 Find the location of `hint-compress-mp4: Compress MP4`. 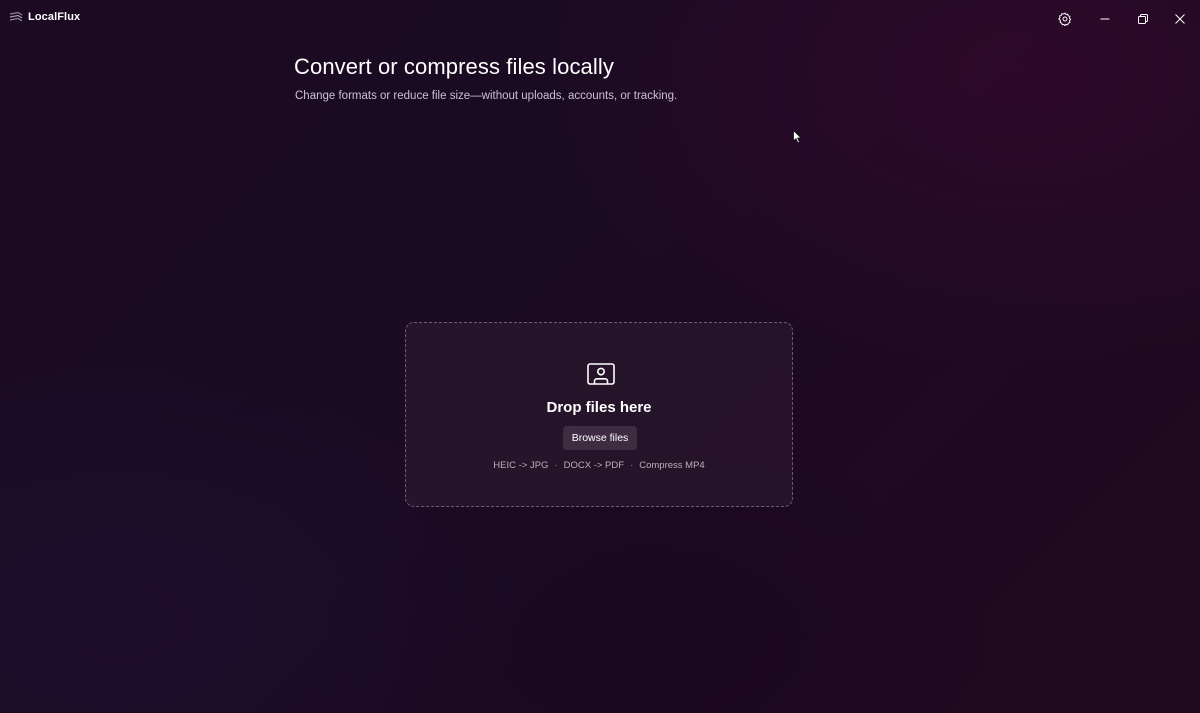

hint-compress-mp4: Compress MP4 is located at coordinates (672, 465).